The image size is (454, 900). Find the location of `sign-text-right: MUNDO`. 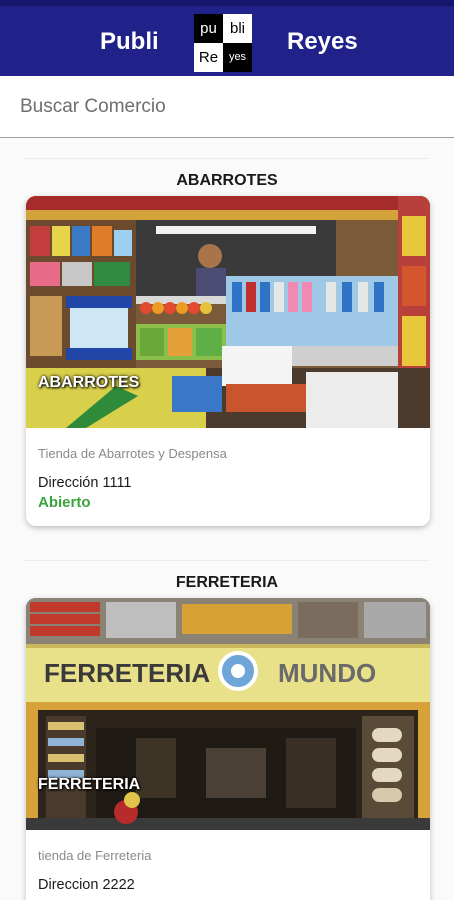

sign-text-right: MUNDO is located at coordinates (327, 673).